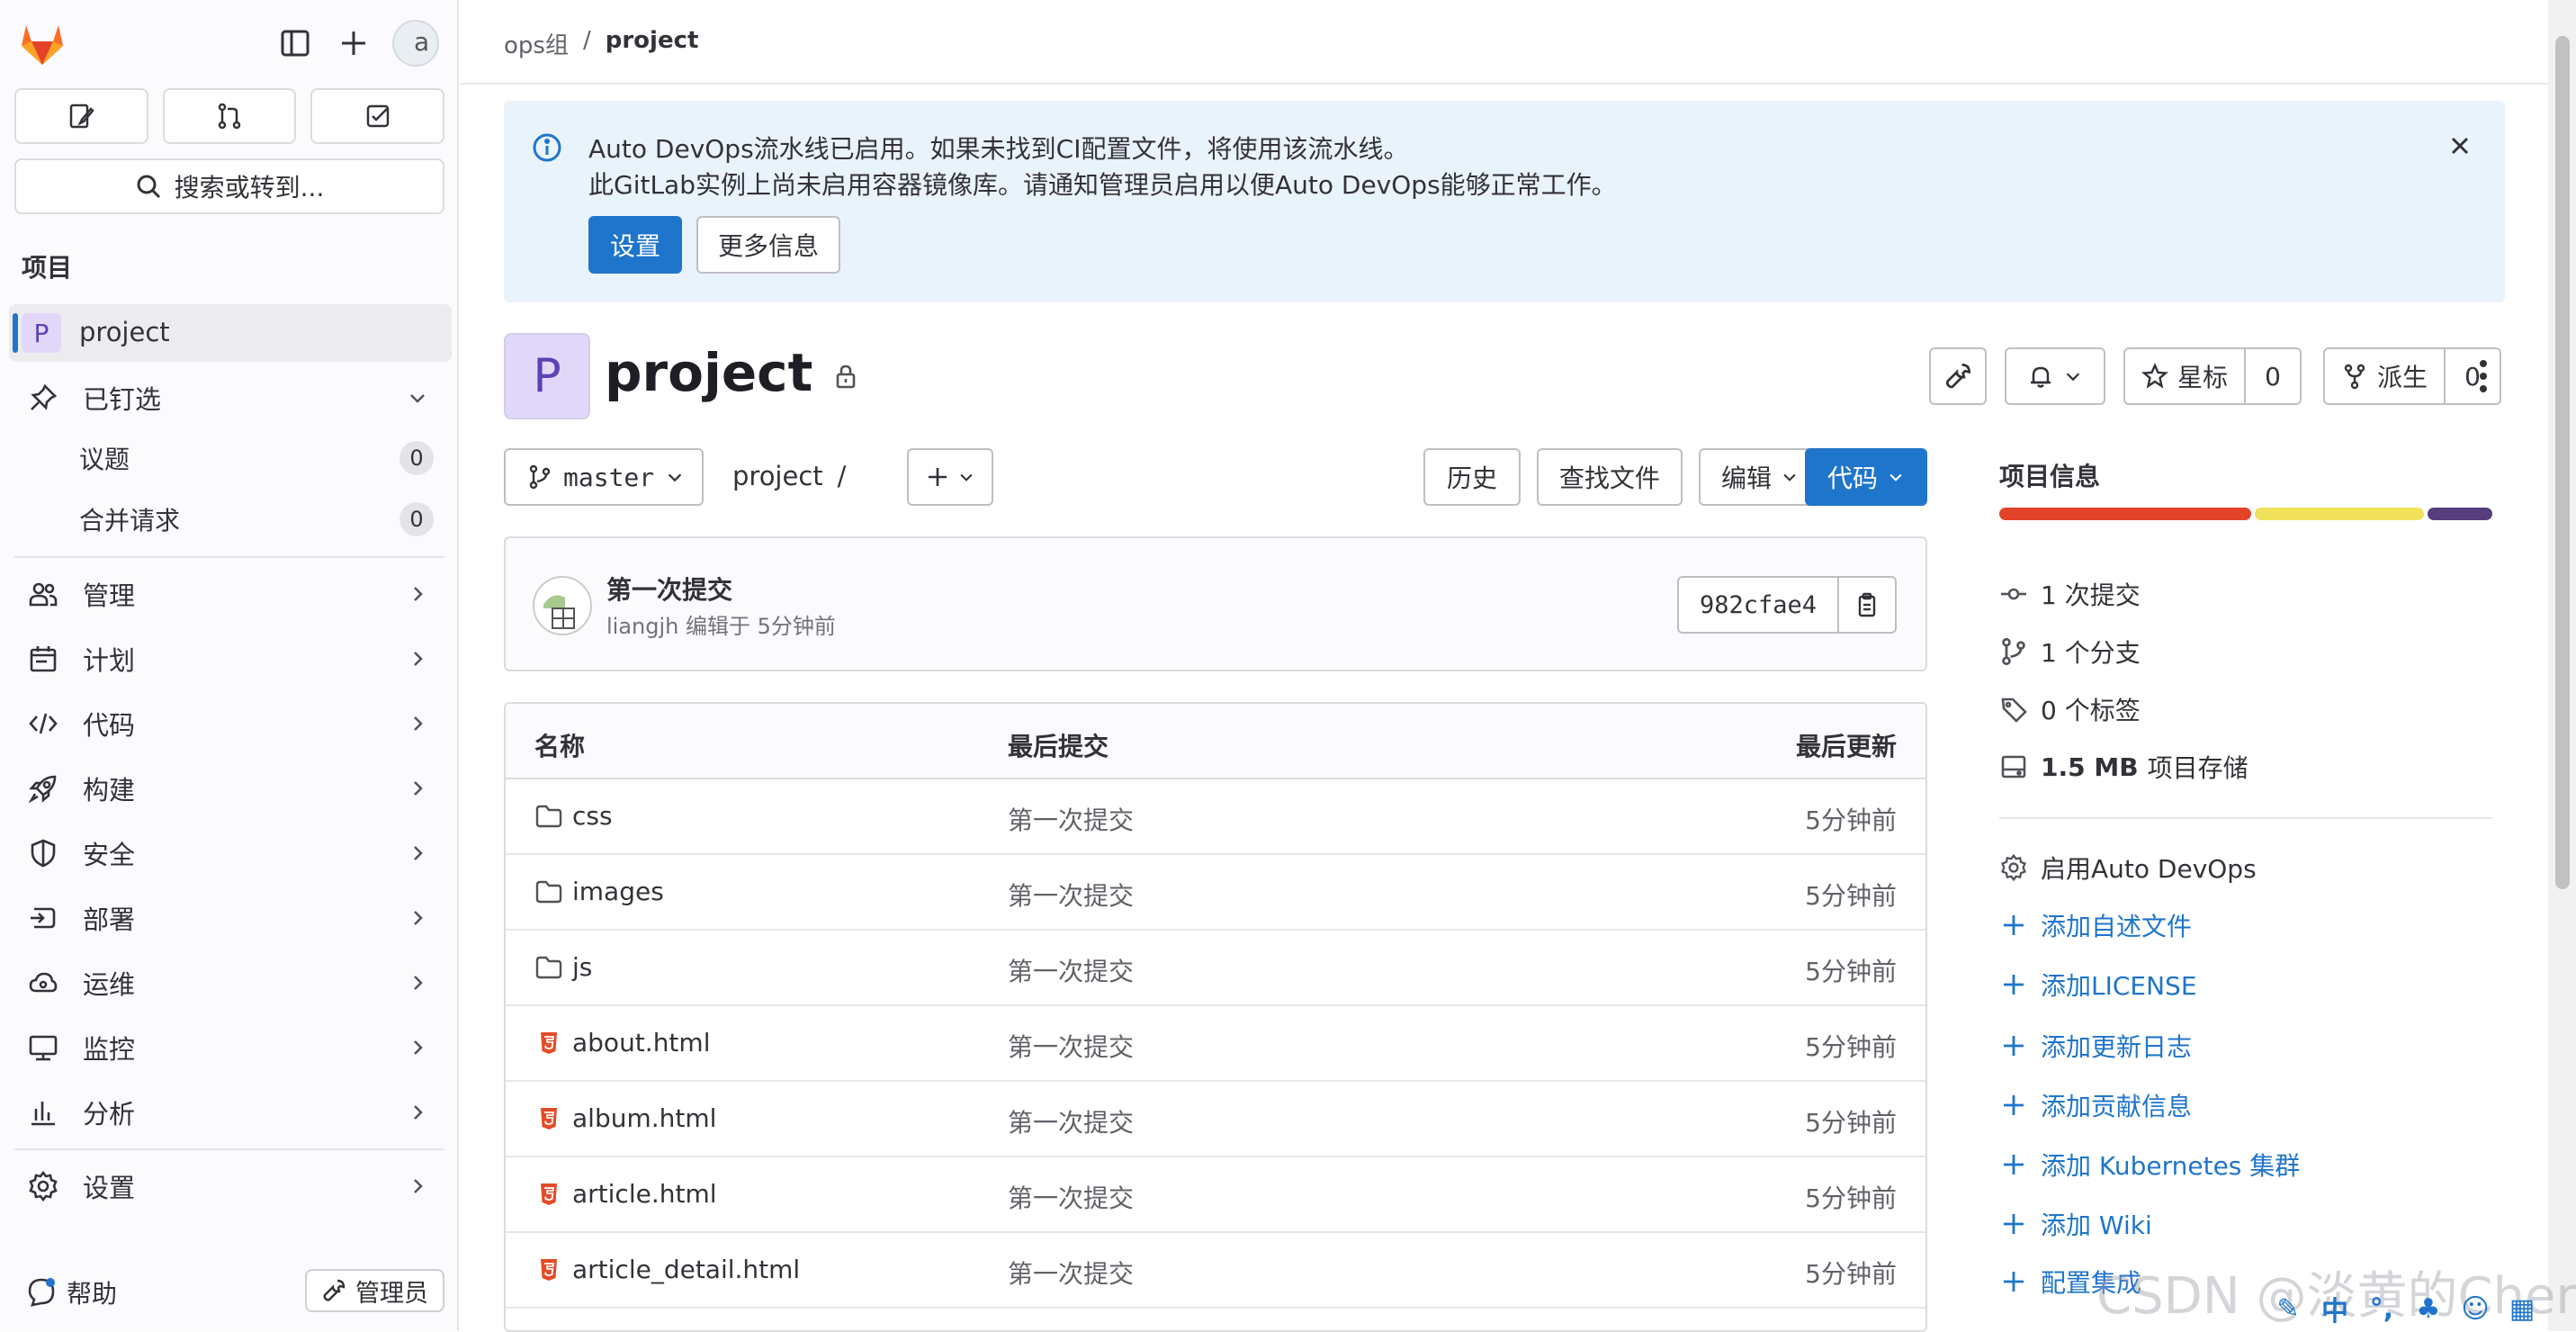 The height and width of the screenshot is (1332, 2576). What do you see at coordinates (573, 816) in the screenshot?
I see `file-name-link: css` at bounding box center [573, 816].